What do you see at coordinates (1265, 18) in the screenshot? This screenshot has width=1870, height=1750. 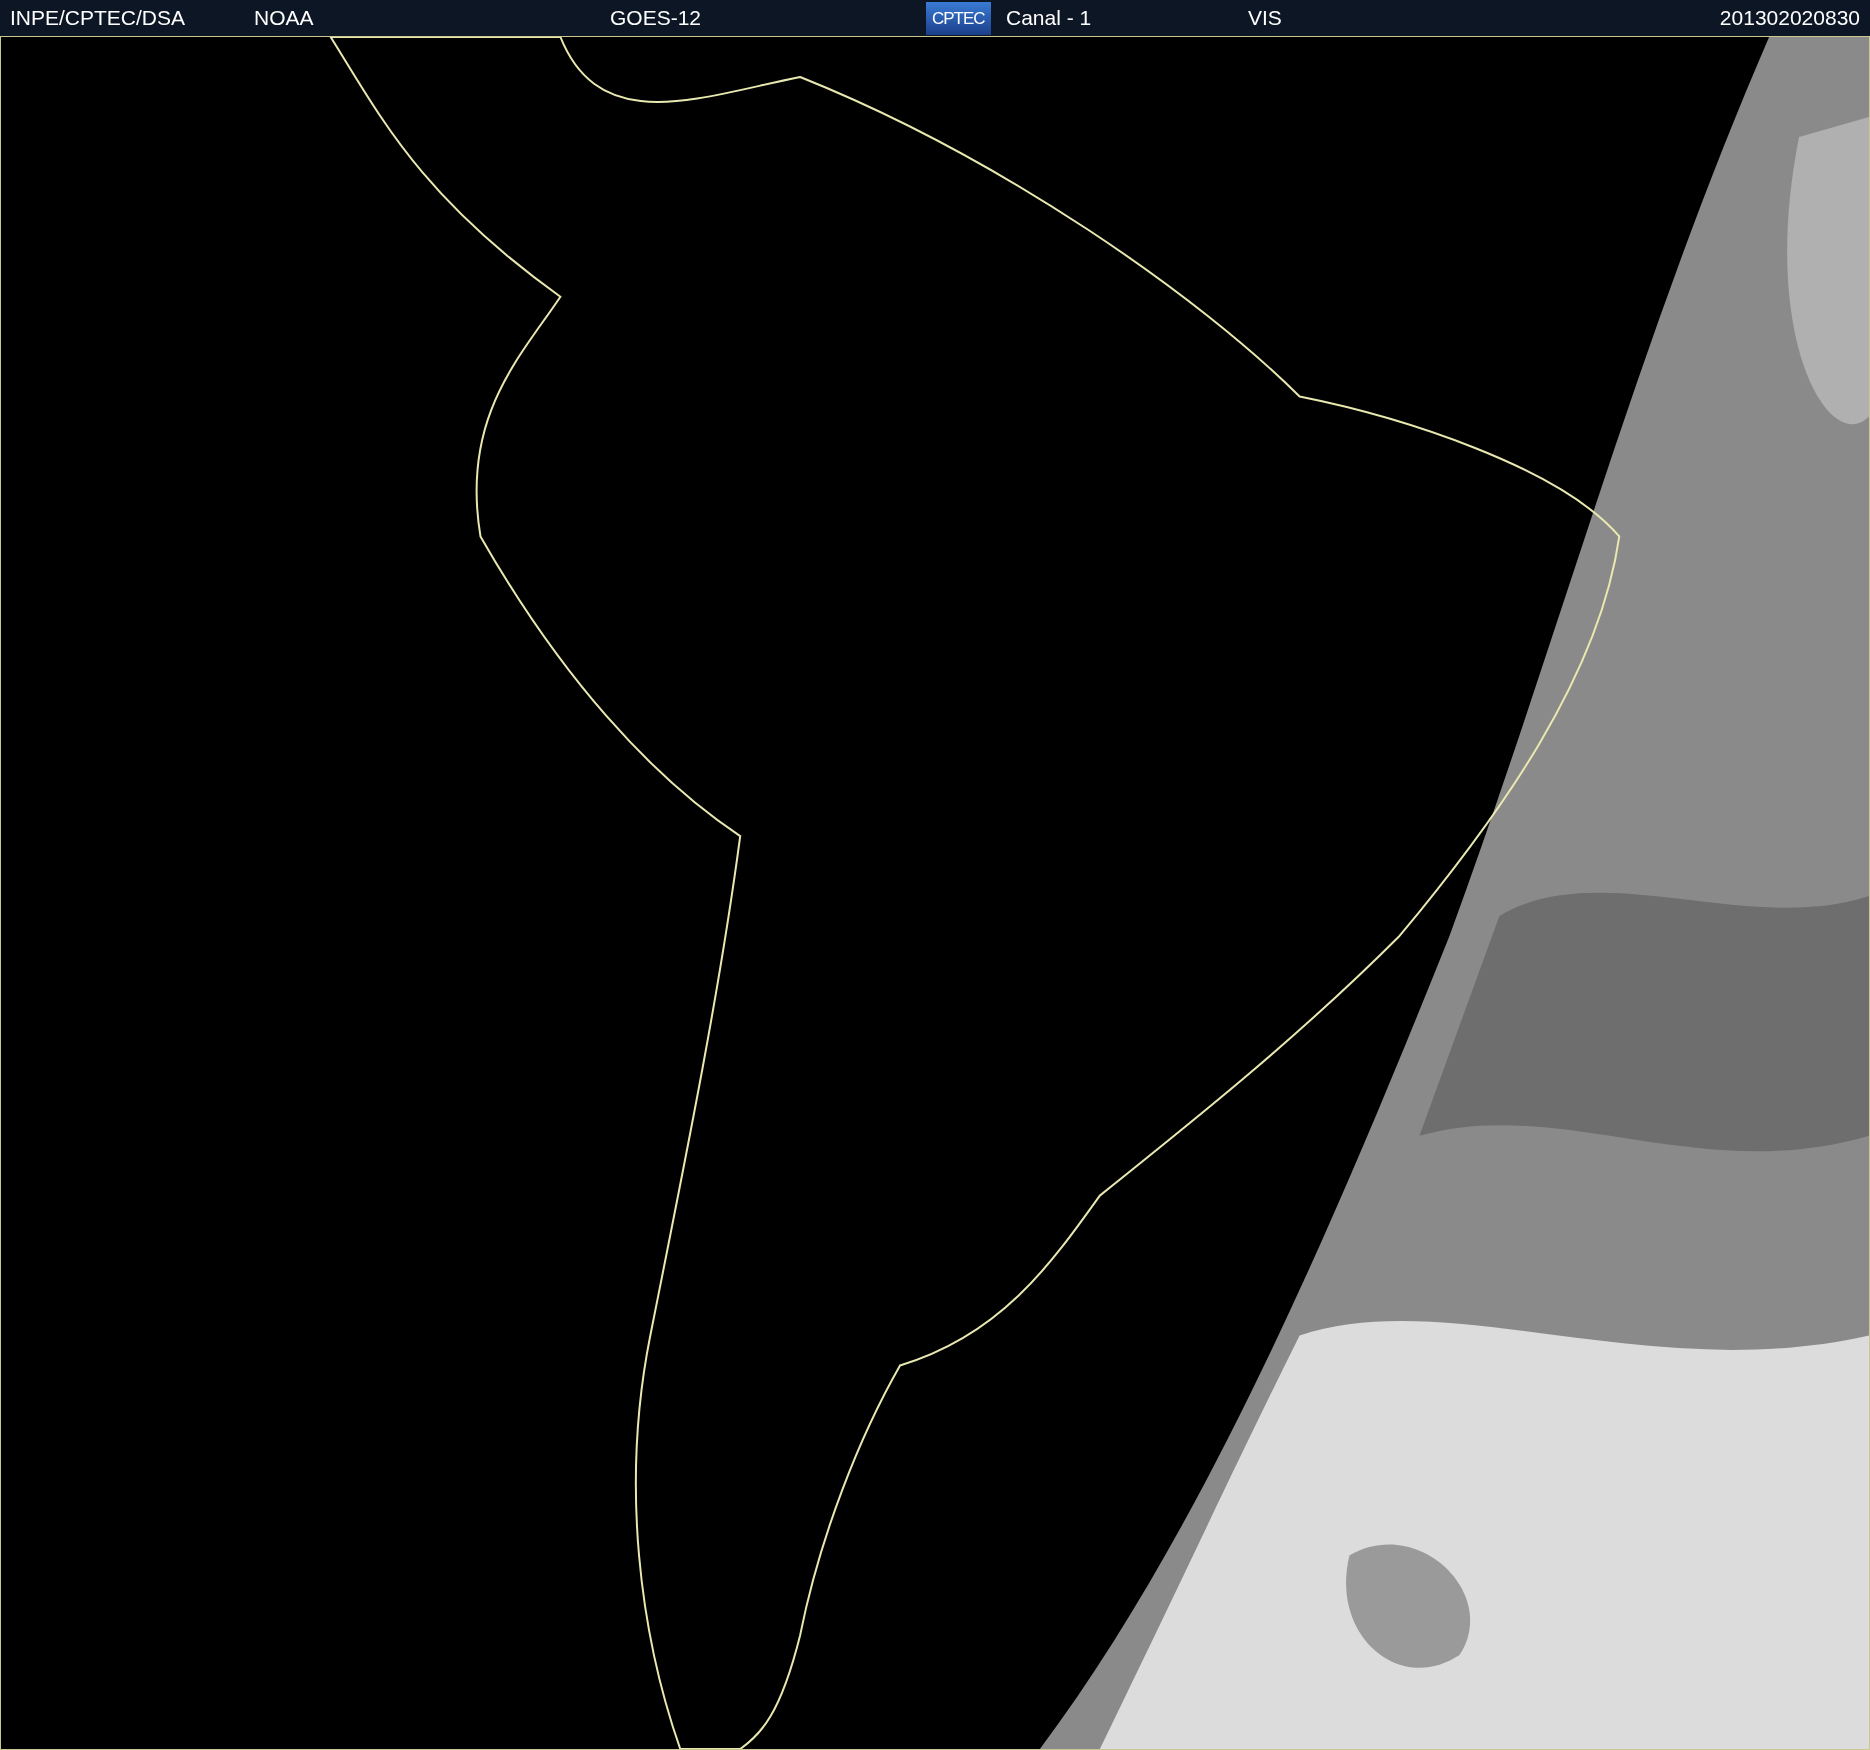 I see `header-label: VIS` at bounding box center [1265, 18].